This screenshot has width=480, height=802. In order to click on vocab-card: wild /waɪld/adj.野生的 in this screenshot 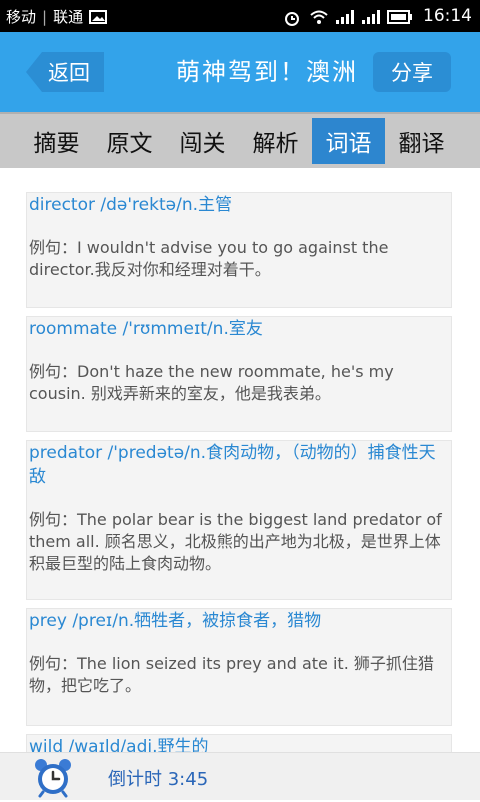, I will do `click(239, 743)`.